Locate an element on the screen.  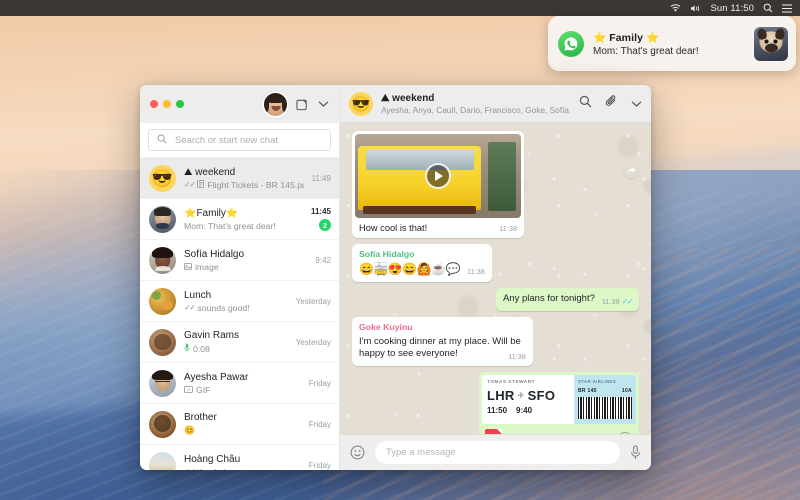
chat-list-item-ayesha-pawar: Ayesha Pawar G GIF Friday is located at coordinates (239, 383).